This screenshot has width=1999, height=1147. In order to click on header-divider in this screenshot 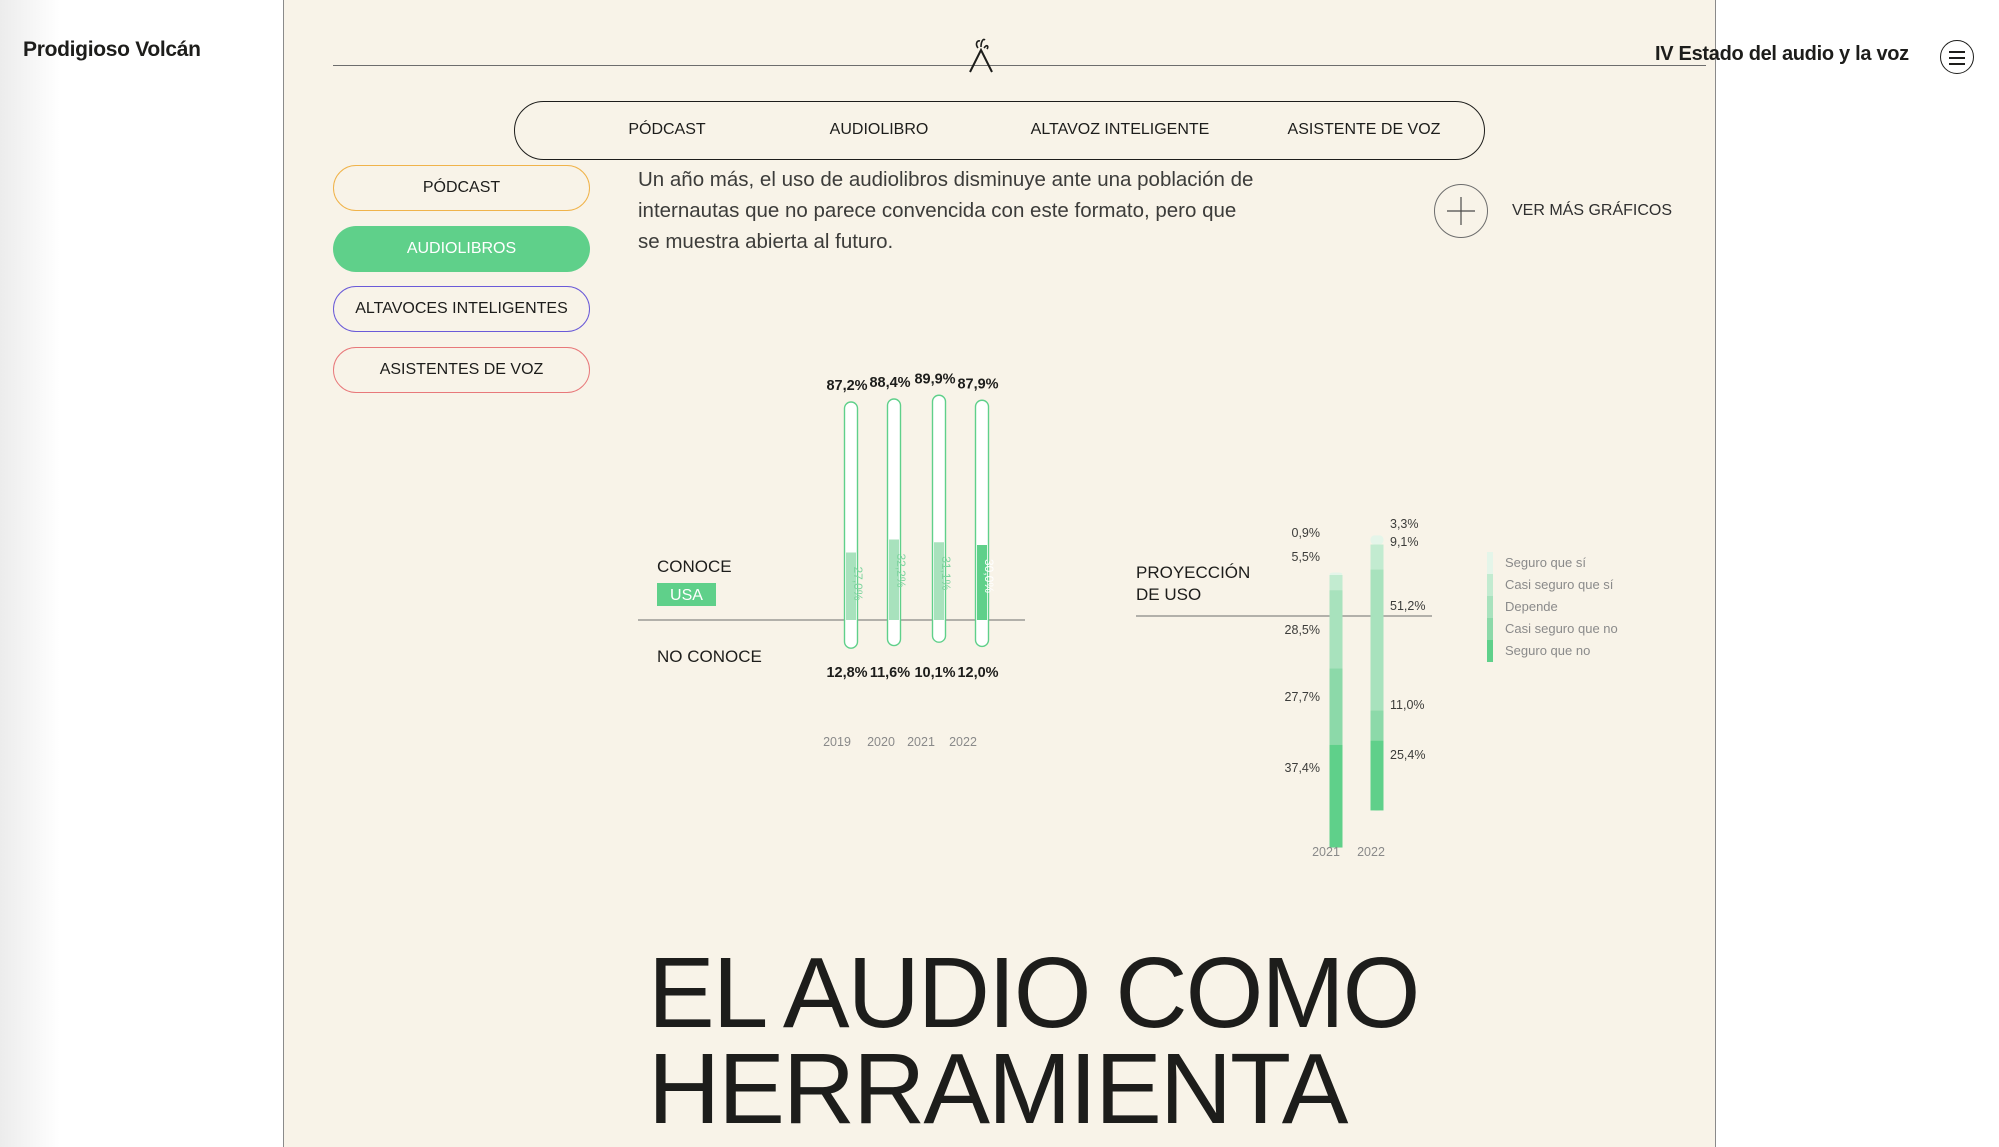, I will do `click(1019, 65)`.